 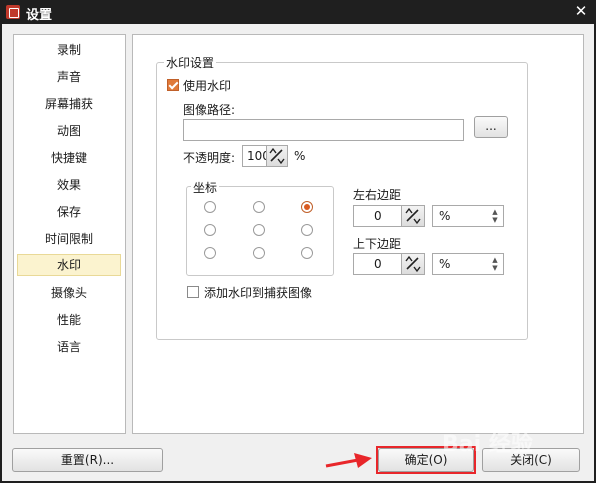 What do you see at coordinates (300, 156) in the screenshot?
I see `opacity-unit: %` at bounding box center [300, 156].